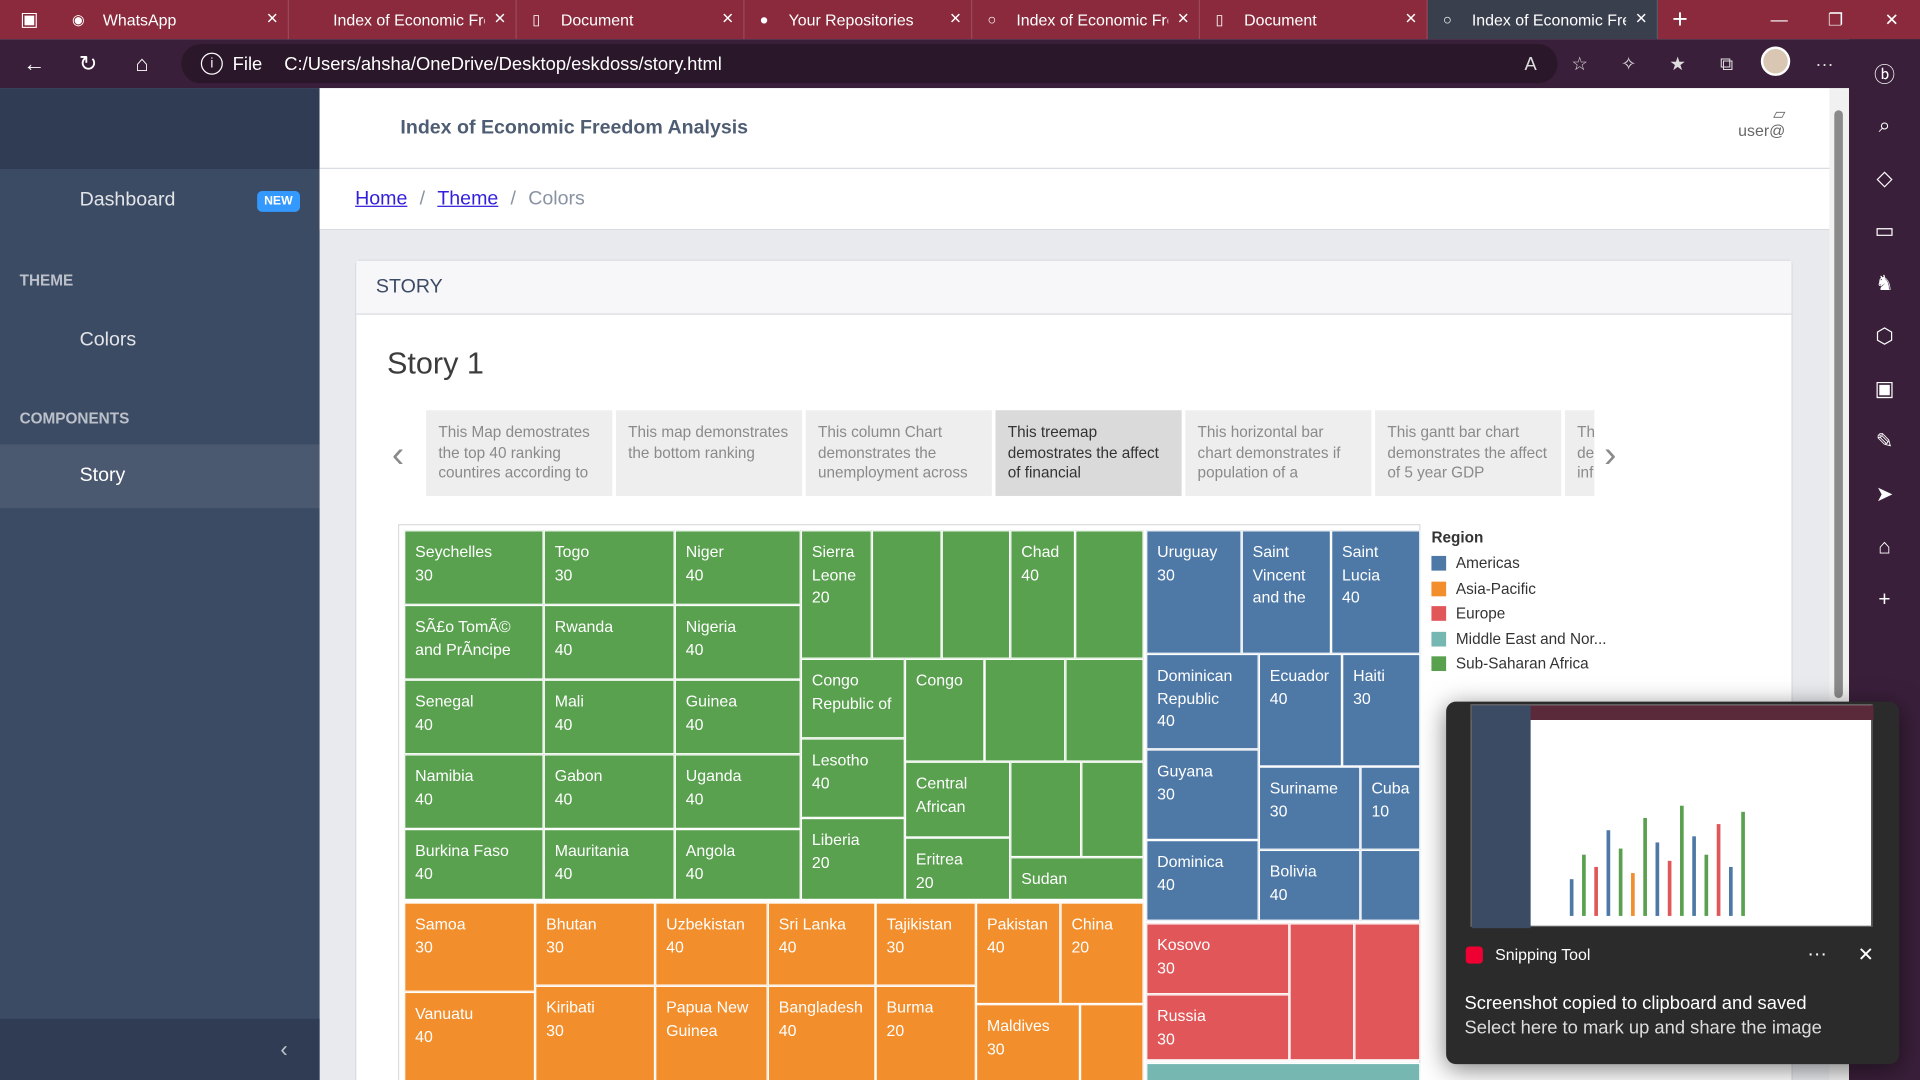  What do you see at coordinates (821, 1032) in the screenshot?
I see `treemap-cell: Bangladesh 40` at bounding box center [821, 1032].